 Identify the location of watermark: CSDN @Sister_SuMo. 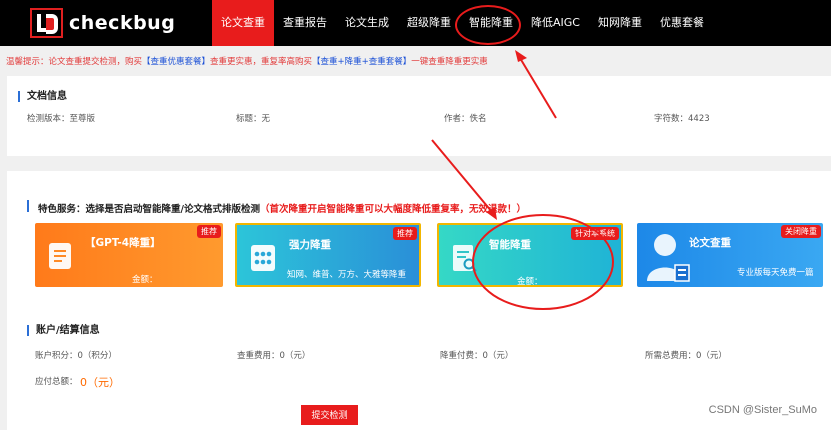
(762, 410).